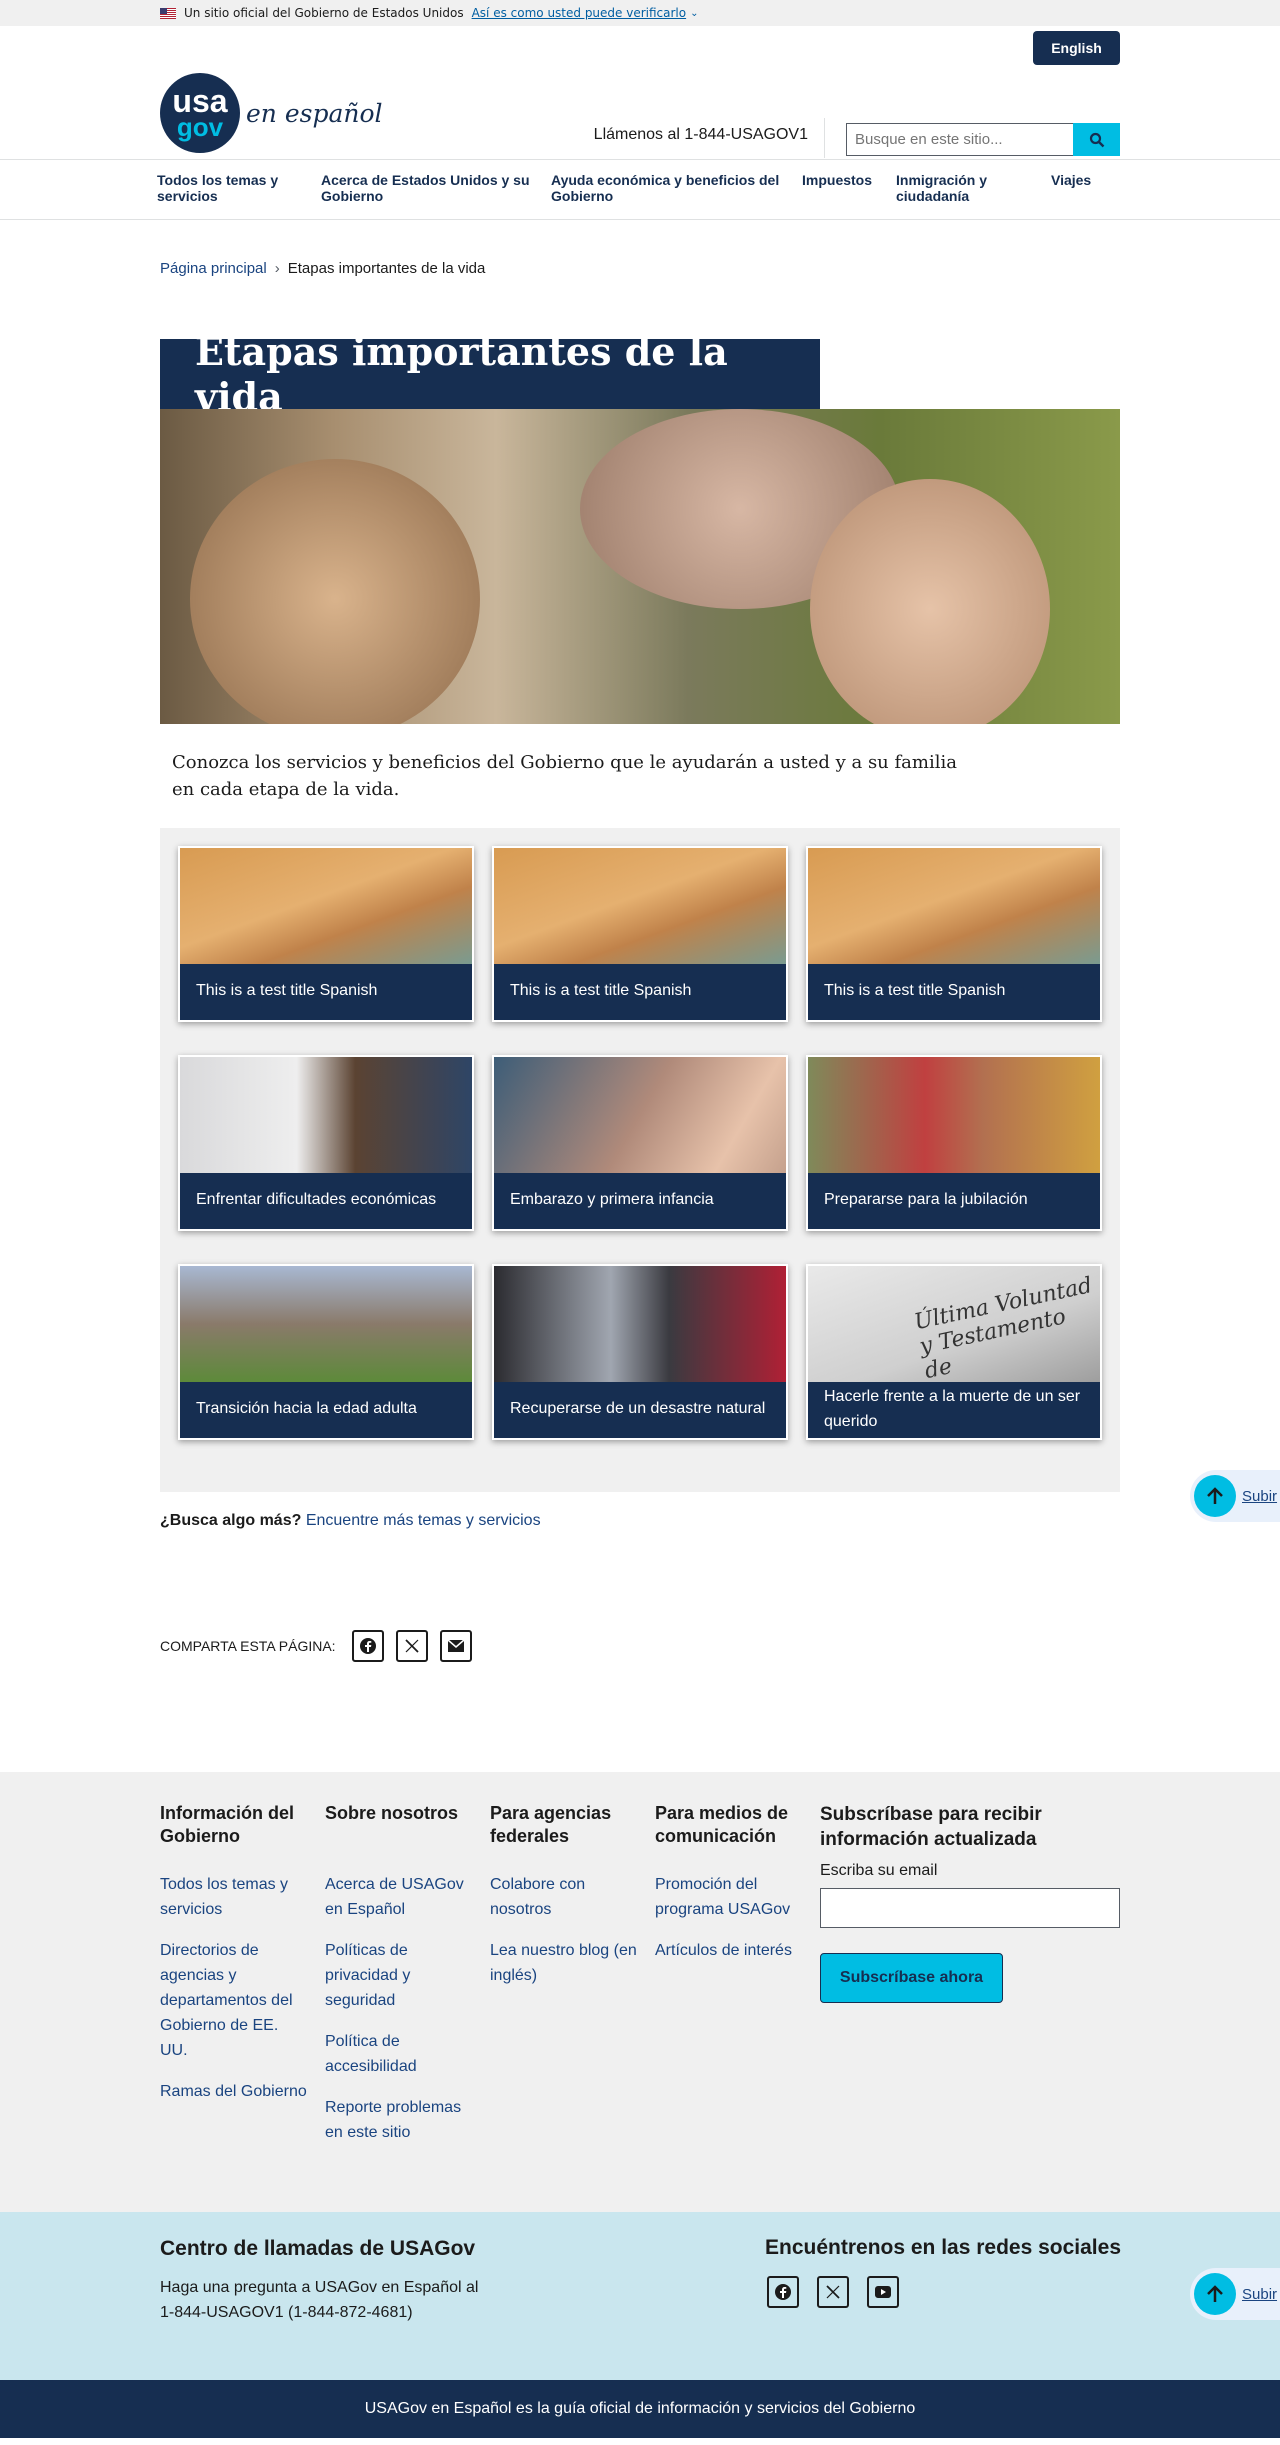  What do you see at coordinates (231, 1520) in the screenshot?
I see `more-question: ¿Busca algo más?` at bounding box center [231, 1520].